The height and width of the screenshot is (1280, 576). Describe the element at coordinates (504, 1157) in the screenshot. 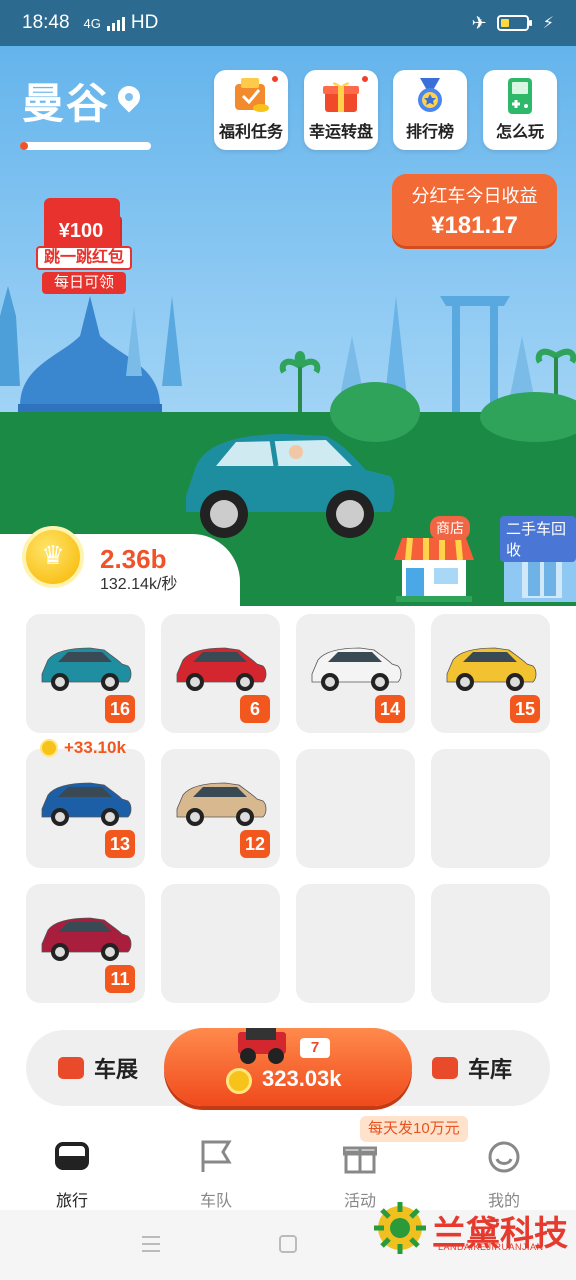

I see `smile-icon` at that location.